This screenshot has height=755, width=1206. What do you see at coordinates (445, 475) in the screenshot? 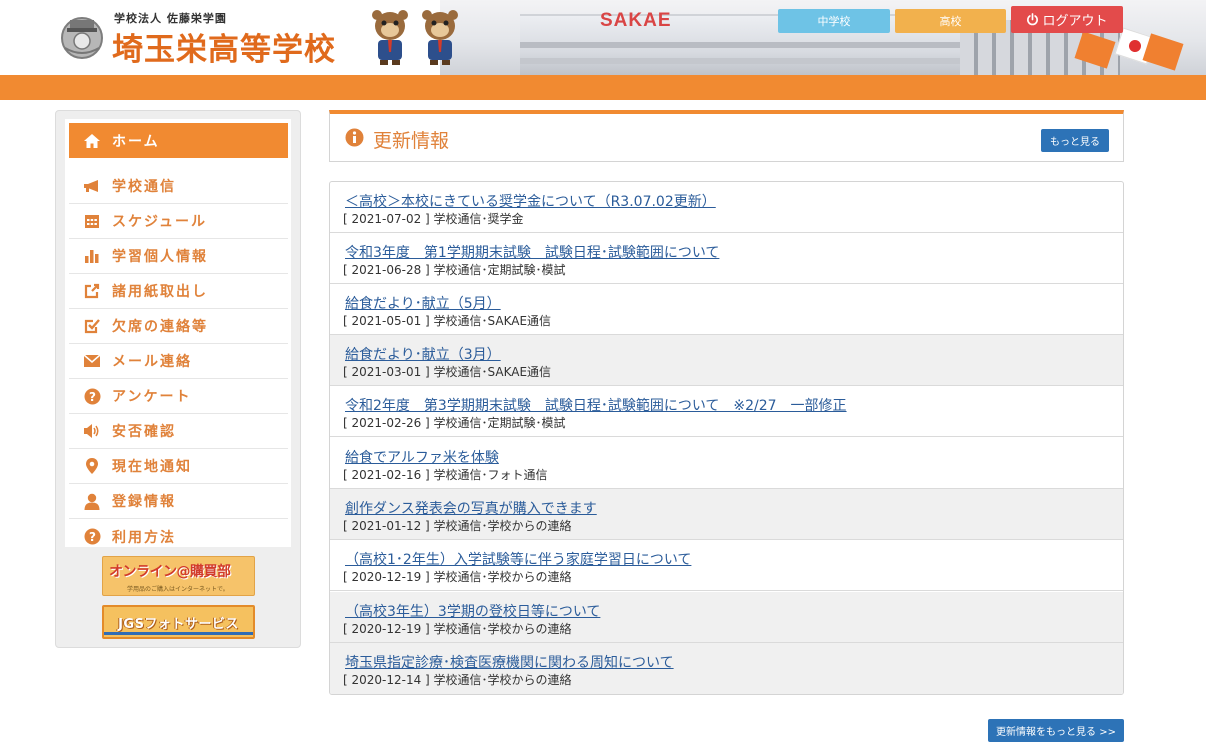
I see `news-meta: [ 2021-02-16 ] 学校通信･フォト通信` at bounding box center [445, 475].